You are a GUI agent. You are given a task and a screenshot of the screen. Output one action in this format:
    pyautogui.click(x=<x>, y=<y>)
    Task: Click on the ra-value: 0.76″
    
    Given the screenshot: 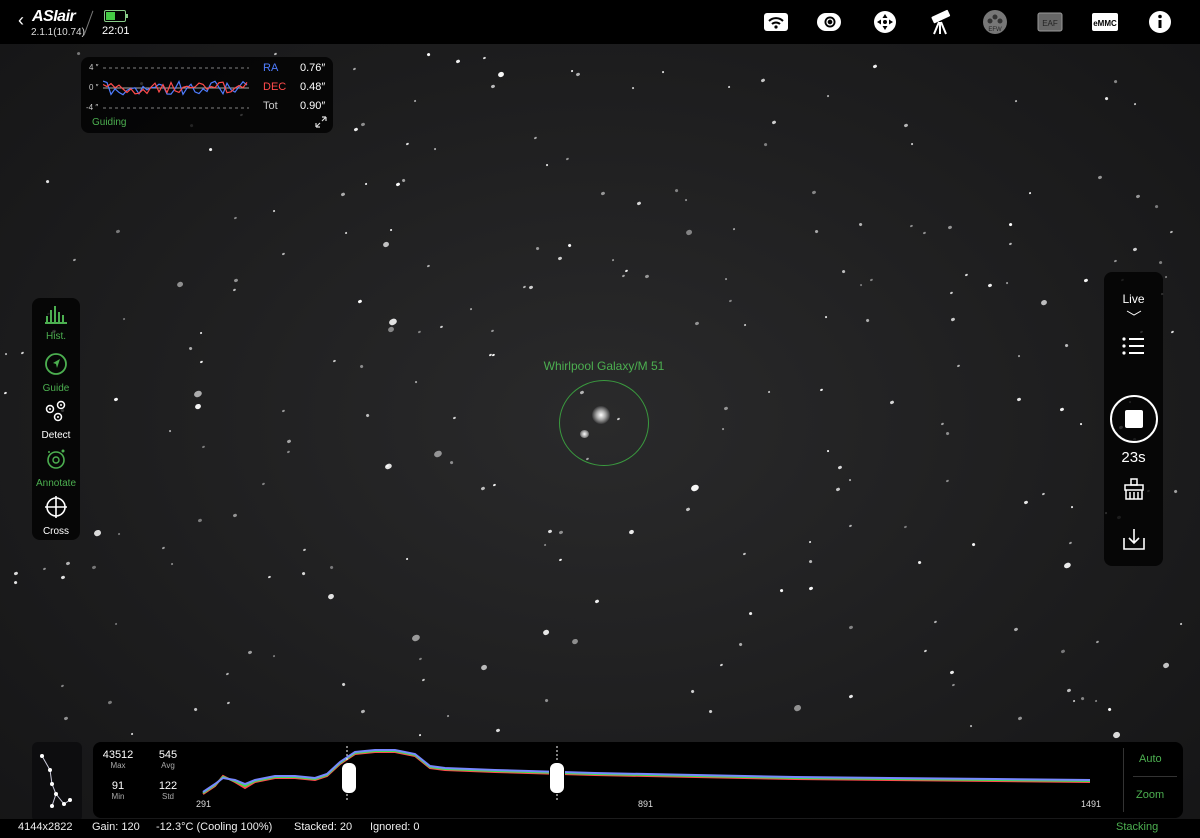 What is the action you would take?
    pyautogui.click(x=313, y=68)
    